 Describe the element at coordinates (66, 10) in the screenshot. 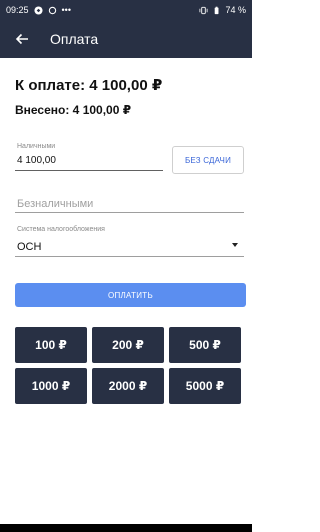

I see `more-notifications-icon: •••` at that location.